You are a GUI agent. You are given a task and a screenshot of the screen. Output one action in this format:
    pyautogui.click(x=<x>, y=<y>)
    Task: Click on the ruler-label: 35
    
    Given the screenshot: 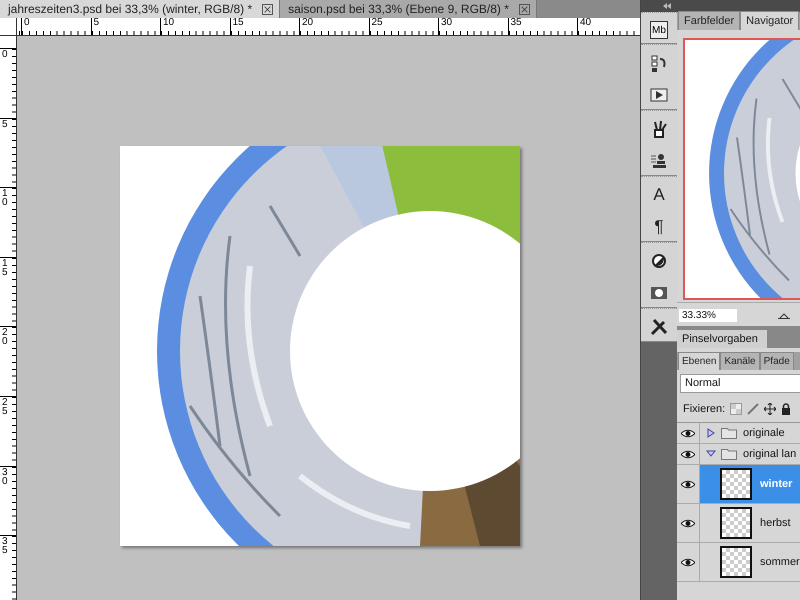 What is the action you would take?
    pyautogui.click(x=5, y=546)
    